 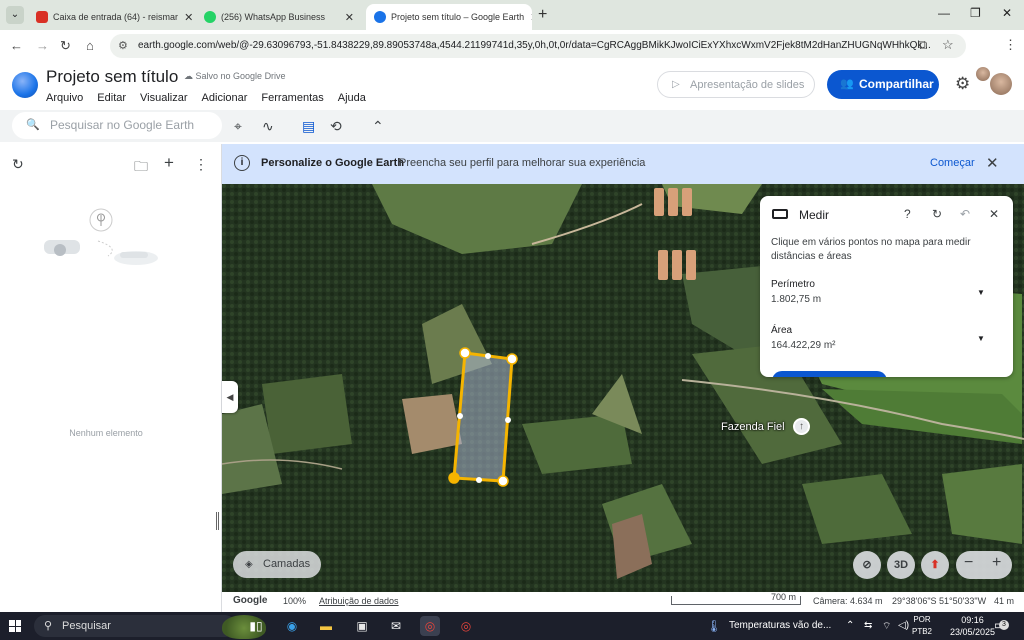 I want to click on store-icon: ▣, so click(x=362, y=626).